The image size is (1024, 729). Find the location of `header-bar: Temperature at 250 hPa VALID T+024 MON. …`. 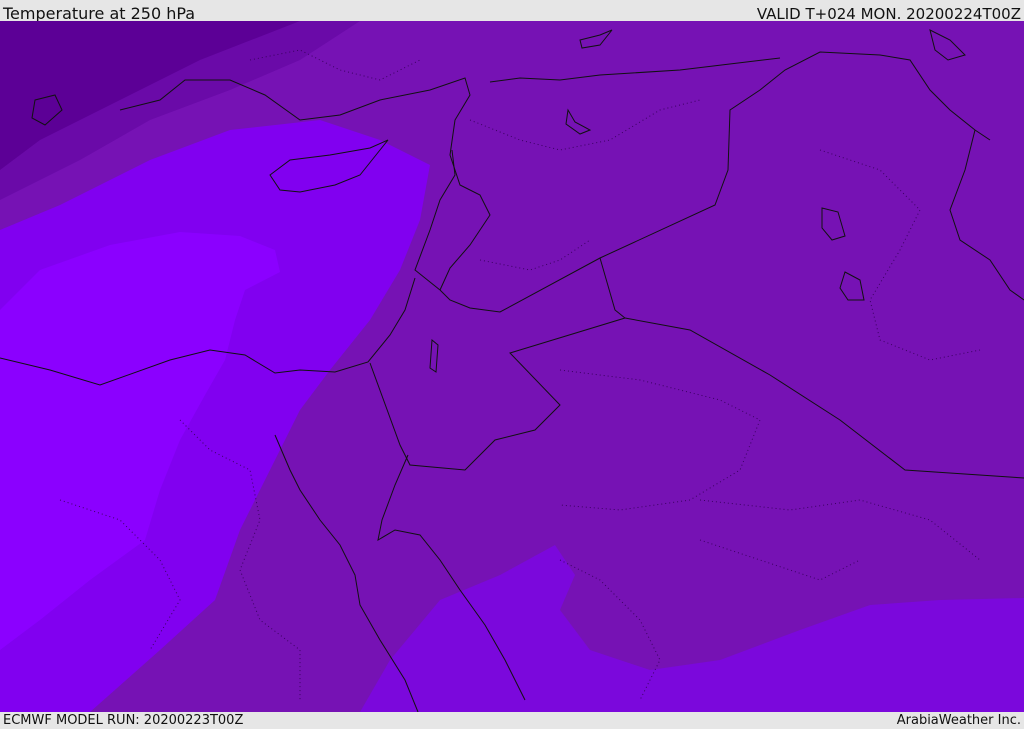

header-bar: Temperature at 250 hPa VALID T+024 MON. … is located at coordinates (512, 11).